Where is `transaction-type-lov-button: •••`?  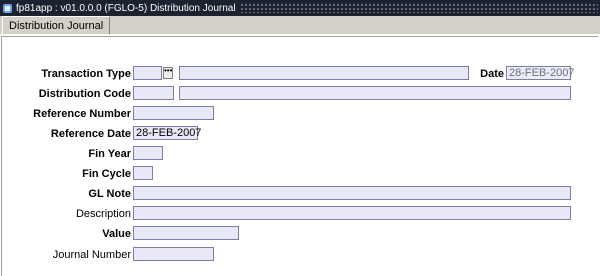
transaction-type-lov-button: ••• is located at coordinates (168, 73).